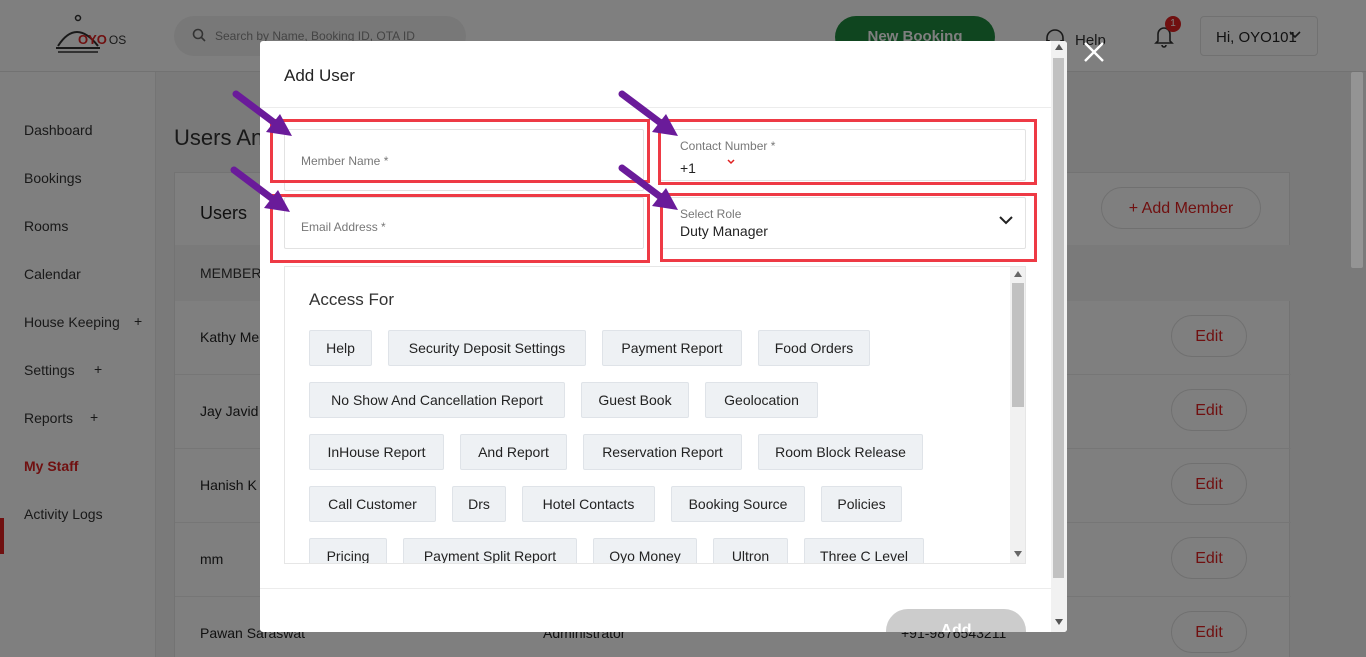 The width and height of the screenshot is (1366, 657). Describe the element at coordinates (340, 348) in the screenshot. I see `access-chip: Help` at that location.